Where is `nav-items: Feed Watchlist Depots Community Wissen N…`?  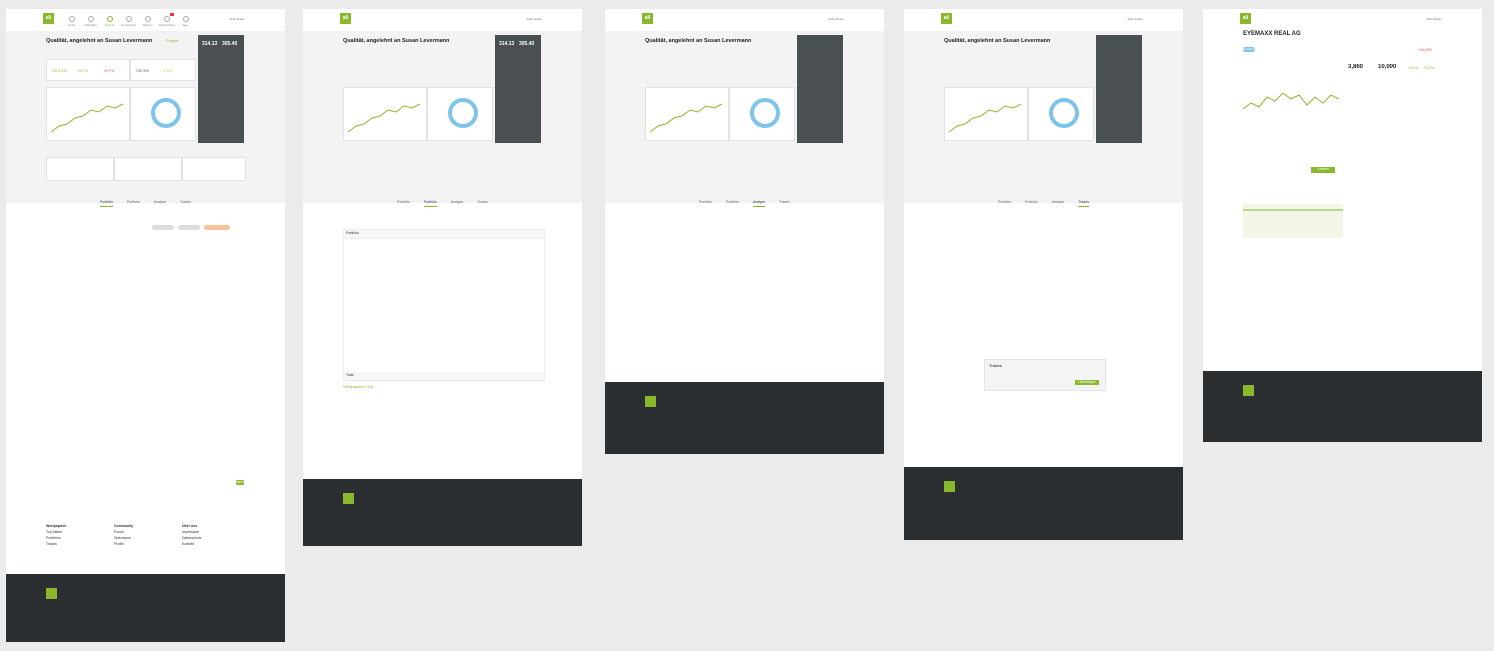
nav-items: Feed Watchlist Depots Community Wissen N… is located at coordinates (128, 20).